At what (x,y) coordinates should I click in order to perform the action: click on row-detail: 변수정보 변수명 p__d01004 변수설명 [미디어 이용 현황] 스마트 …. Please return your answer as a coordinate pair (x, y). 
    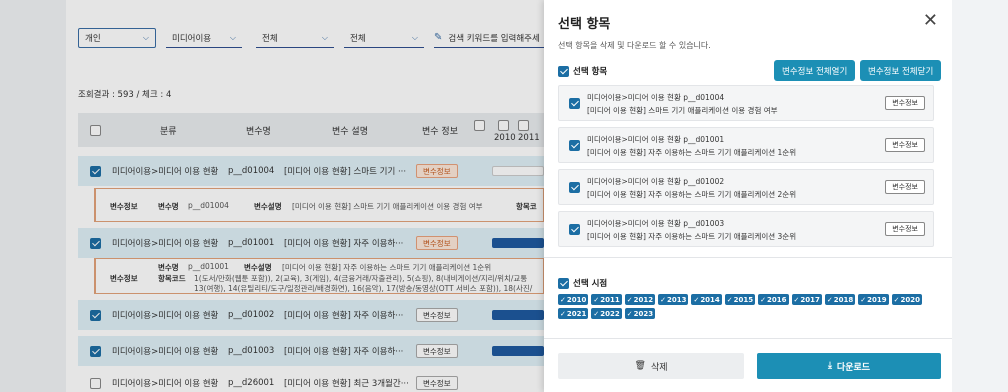
    Looking at the image, I should click on (319, 205).